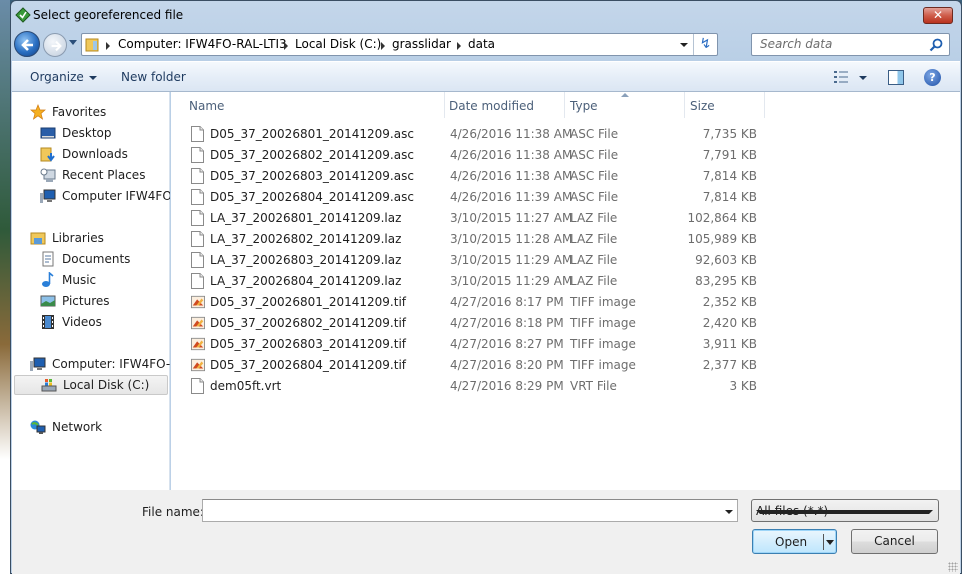 The image size is (962, 574). Describe the element at coordinates (796, 44) in the screenshot. I see `search-input: Search data` at that location.